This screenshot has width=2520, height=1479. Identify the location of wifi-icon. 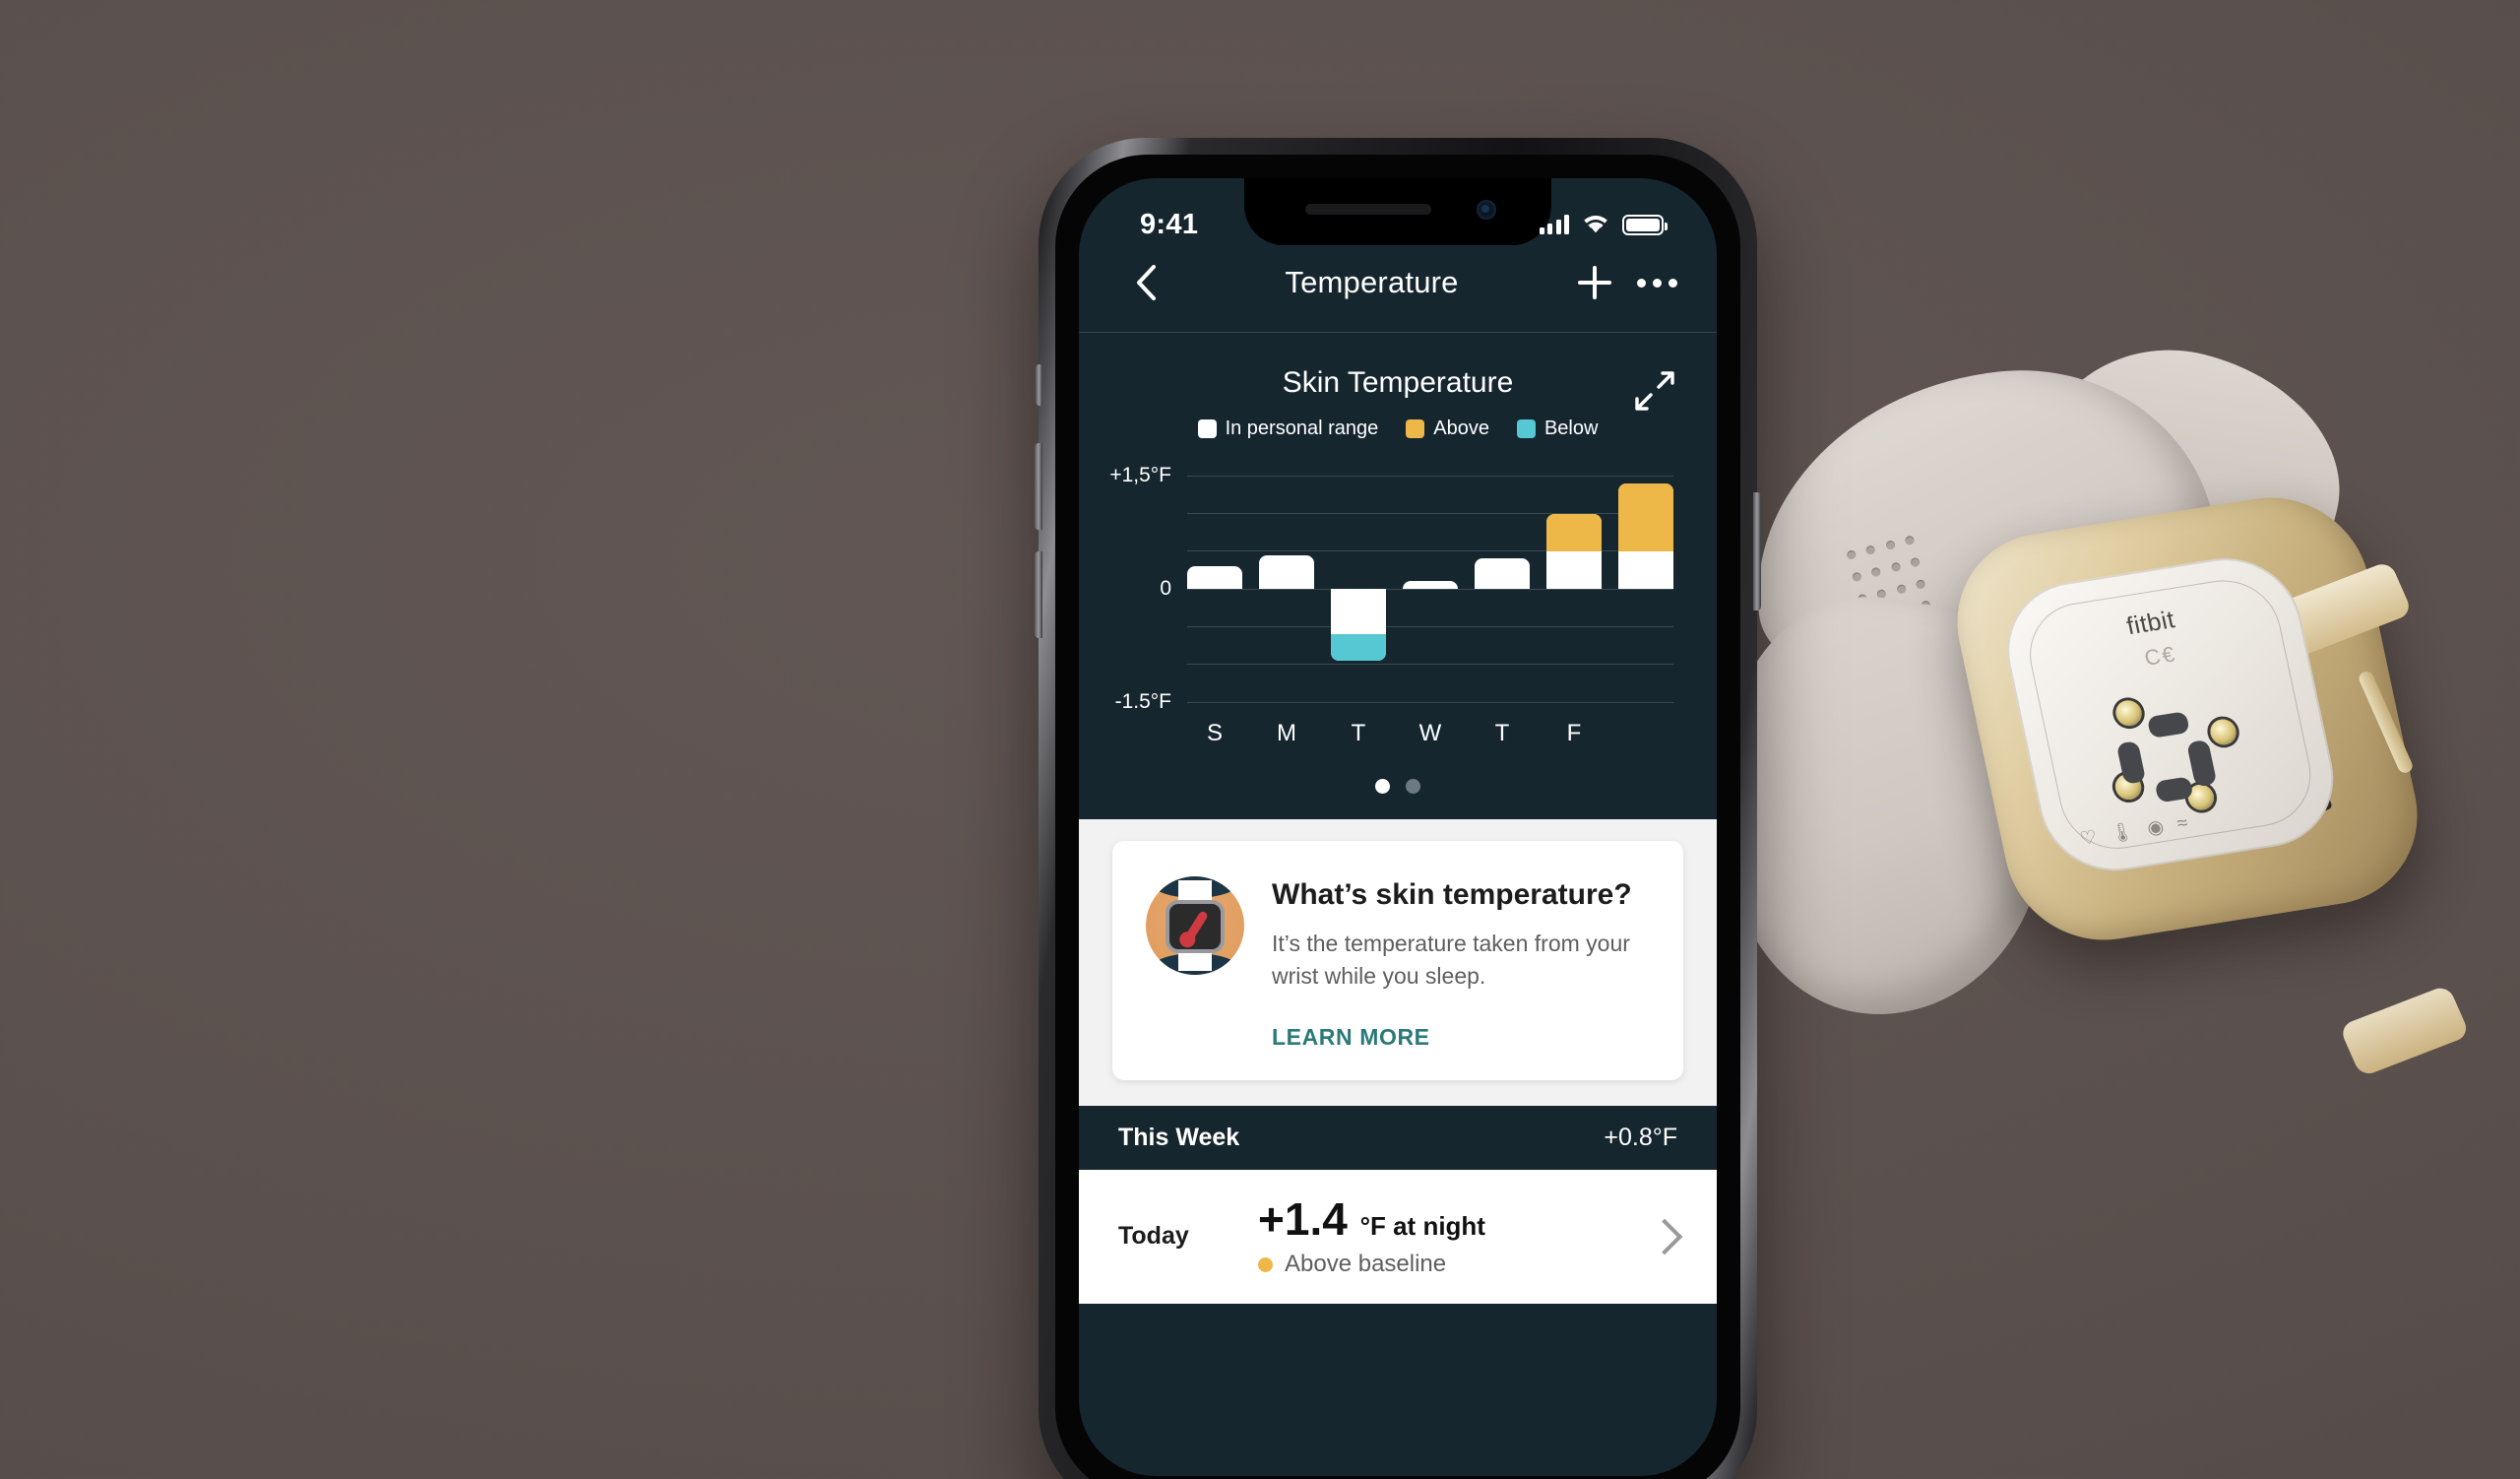
(1595, 224).